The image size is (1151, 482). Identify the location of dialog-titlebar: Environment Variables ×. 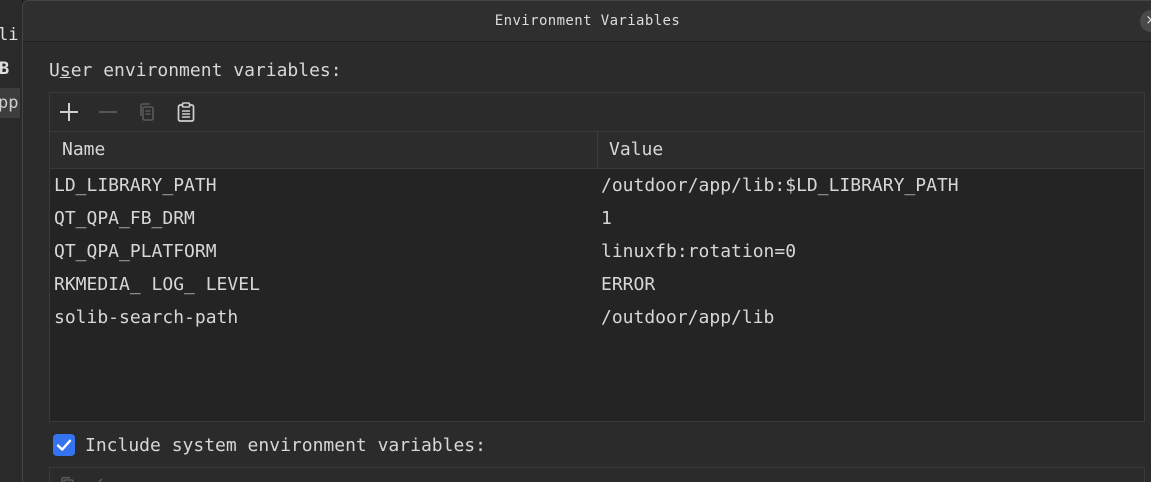
(587, 21).